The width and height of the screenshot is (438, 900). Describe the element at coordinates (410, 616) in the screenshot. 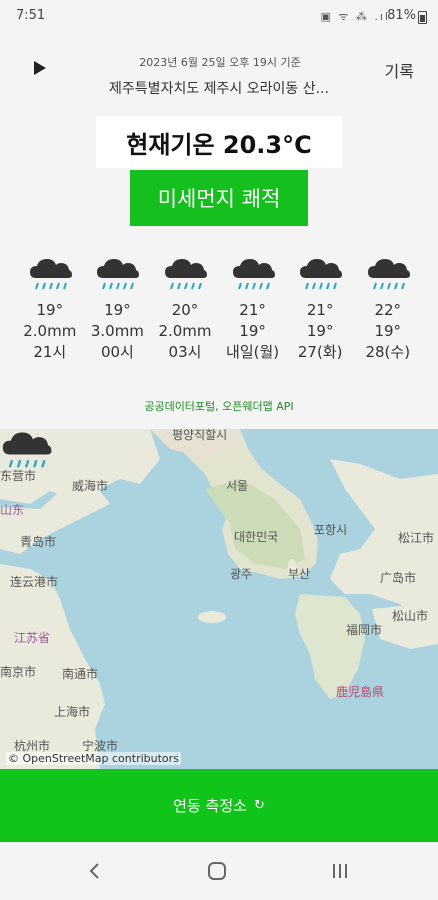

I see `map-label: 松山市` at that location.